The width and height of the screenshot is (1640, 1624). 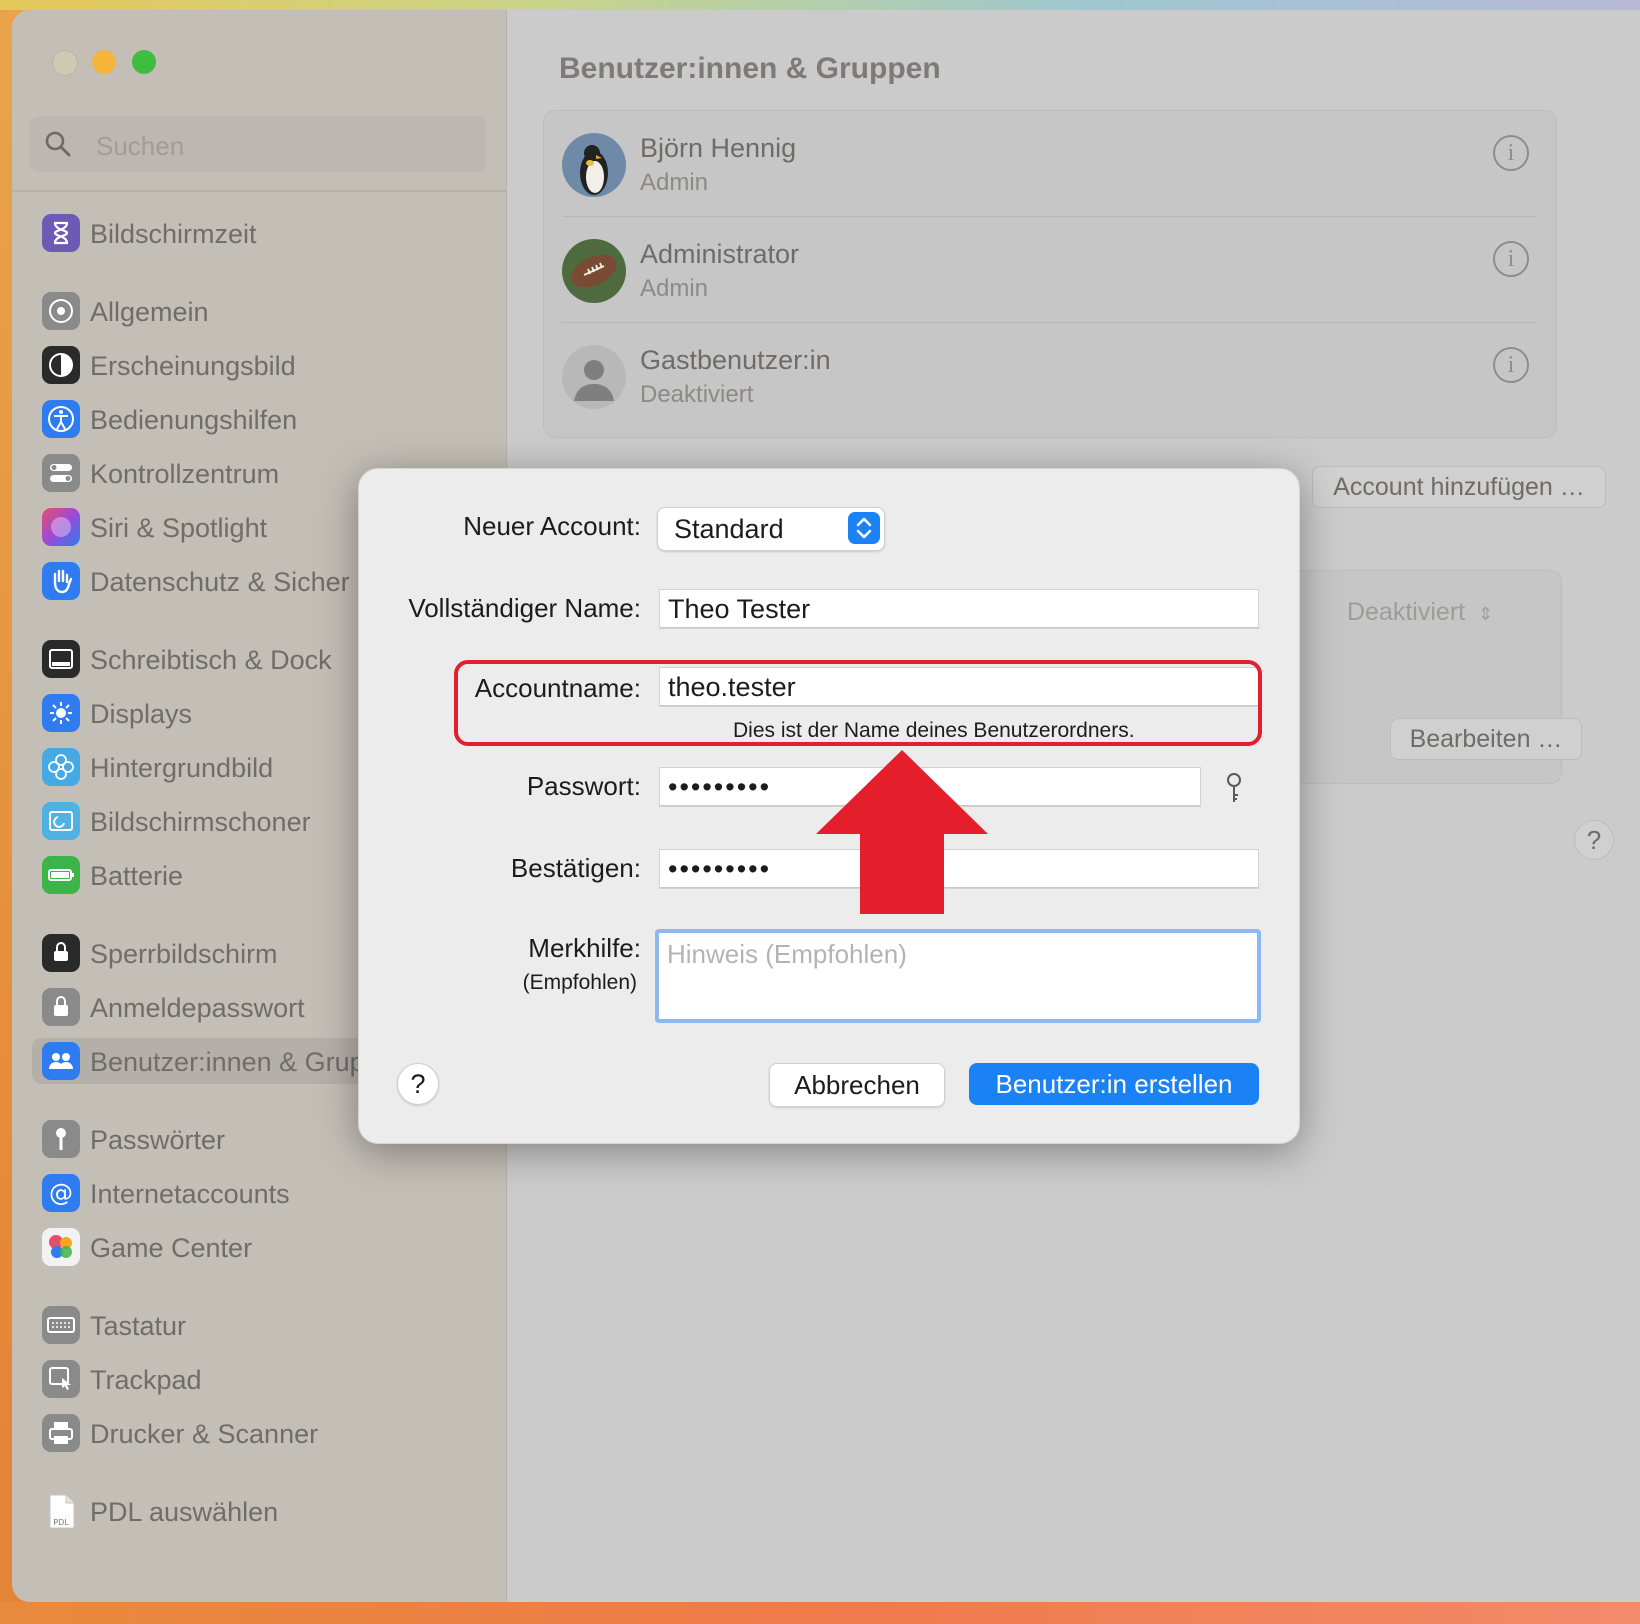 What do you see at coordinates (1234, 789) in the screenshot?
I see `password-assistant-key-icon` at bounding box center [1234, 789].